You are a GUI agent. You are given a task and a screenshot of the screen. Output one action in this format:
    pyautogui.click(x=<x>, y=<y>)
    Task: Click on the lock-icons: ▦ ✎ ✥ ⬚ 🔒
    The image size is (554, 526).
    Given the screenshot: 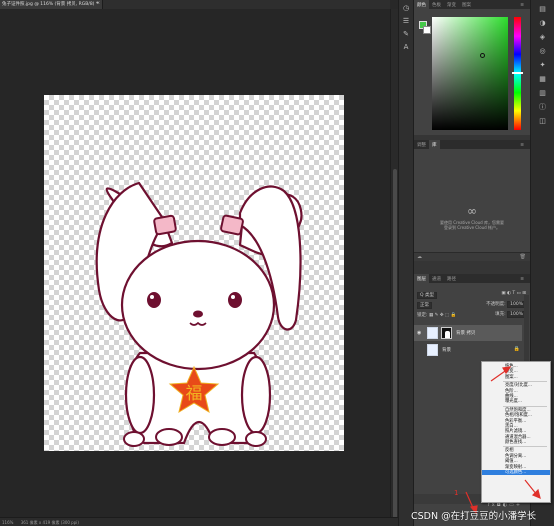 What is the action you would take?
    pyautogui.click(x=442, y=315)
    